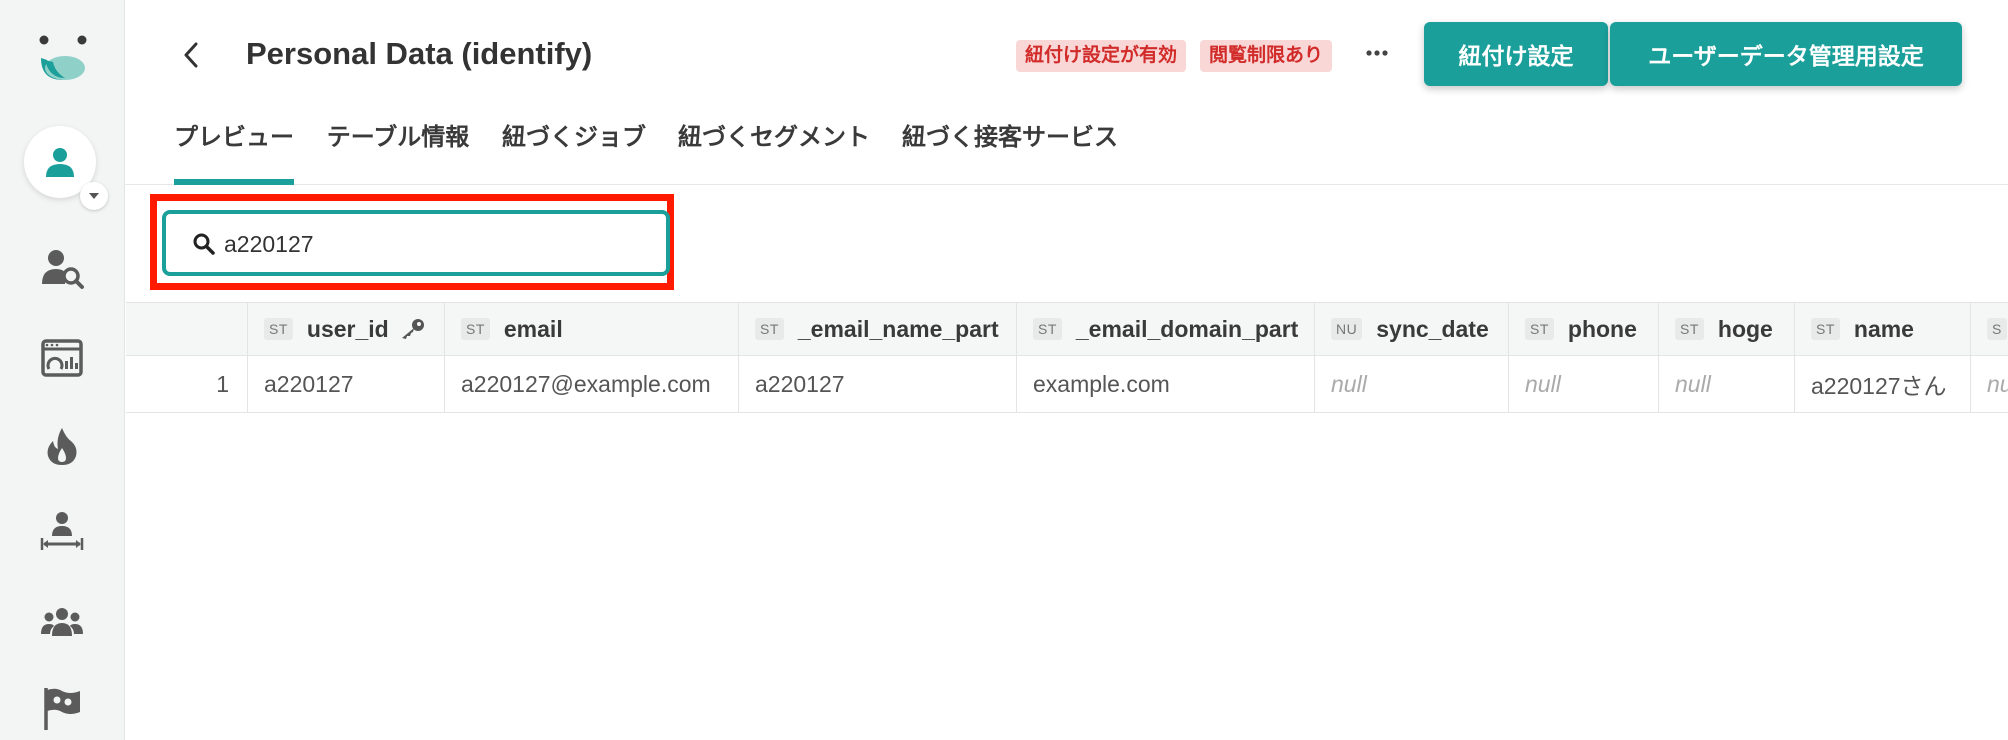  I want to click on user-data-management-settings-button: ユーザーデータ管理用設定, so click(1786, 54).